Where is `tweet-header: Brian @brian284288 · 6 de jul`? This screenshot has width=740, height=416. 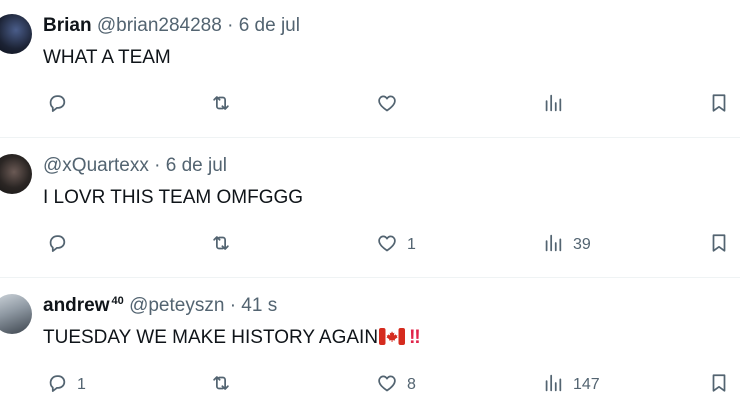
tweet-header: Brian @brian284288 · 6 de jul is located at coordinates (171, 26).